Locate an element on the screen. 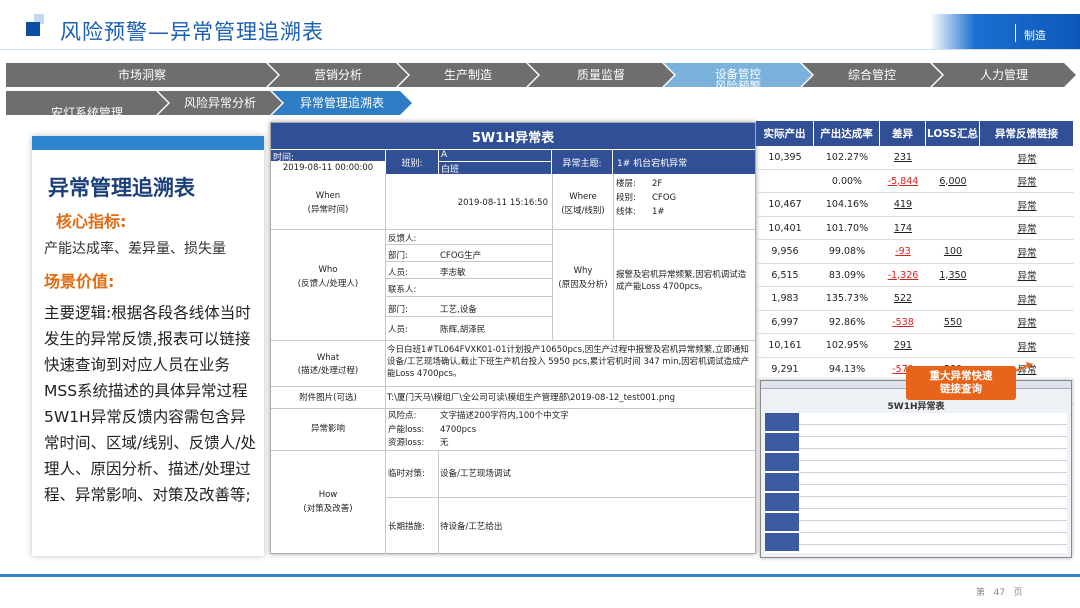  nav-equipment-risk: 设备管控 风险预警 is located at coordinates (738, 75).